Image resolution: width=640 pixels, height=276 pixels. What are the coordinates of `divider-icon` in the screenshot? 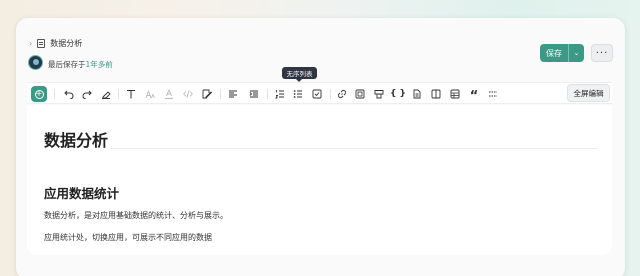 It's located at (493, 94).